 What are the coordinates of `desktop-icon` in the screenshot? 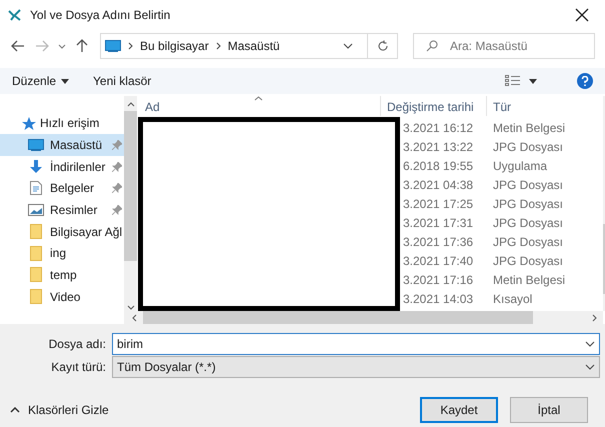 It's located at (36, 144).